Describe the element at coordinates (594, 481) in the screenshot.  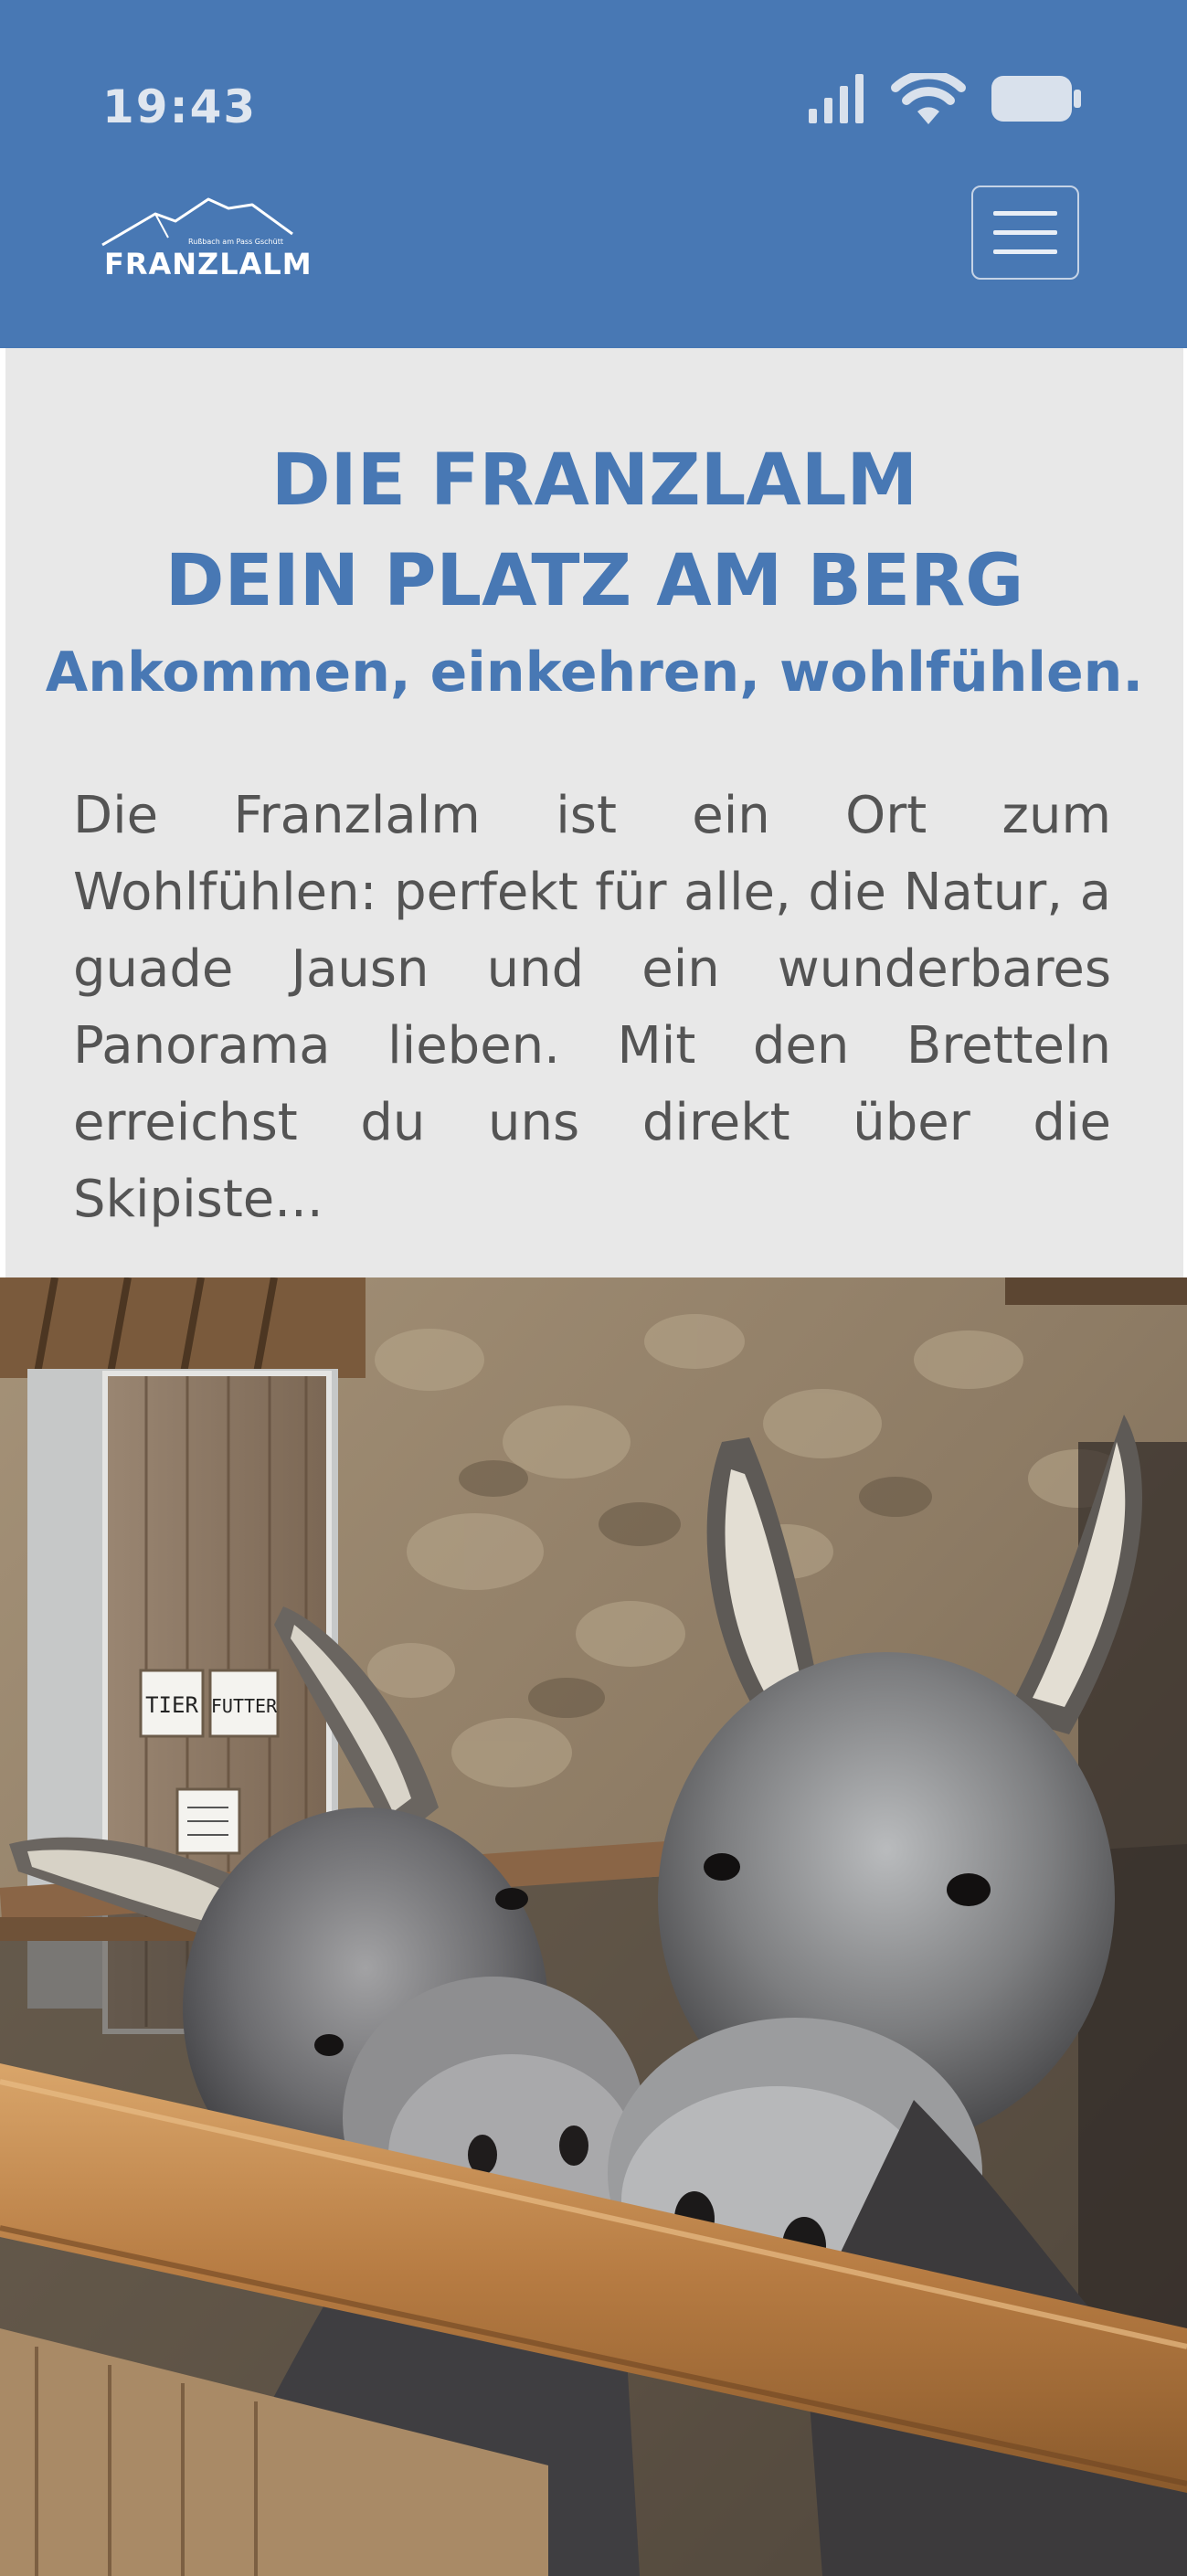
I see `page-title-line1: DIE FRANZLALM` at that location.